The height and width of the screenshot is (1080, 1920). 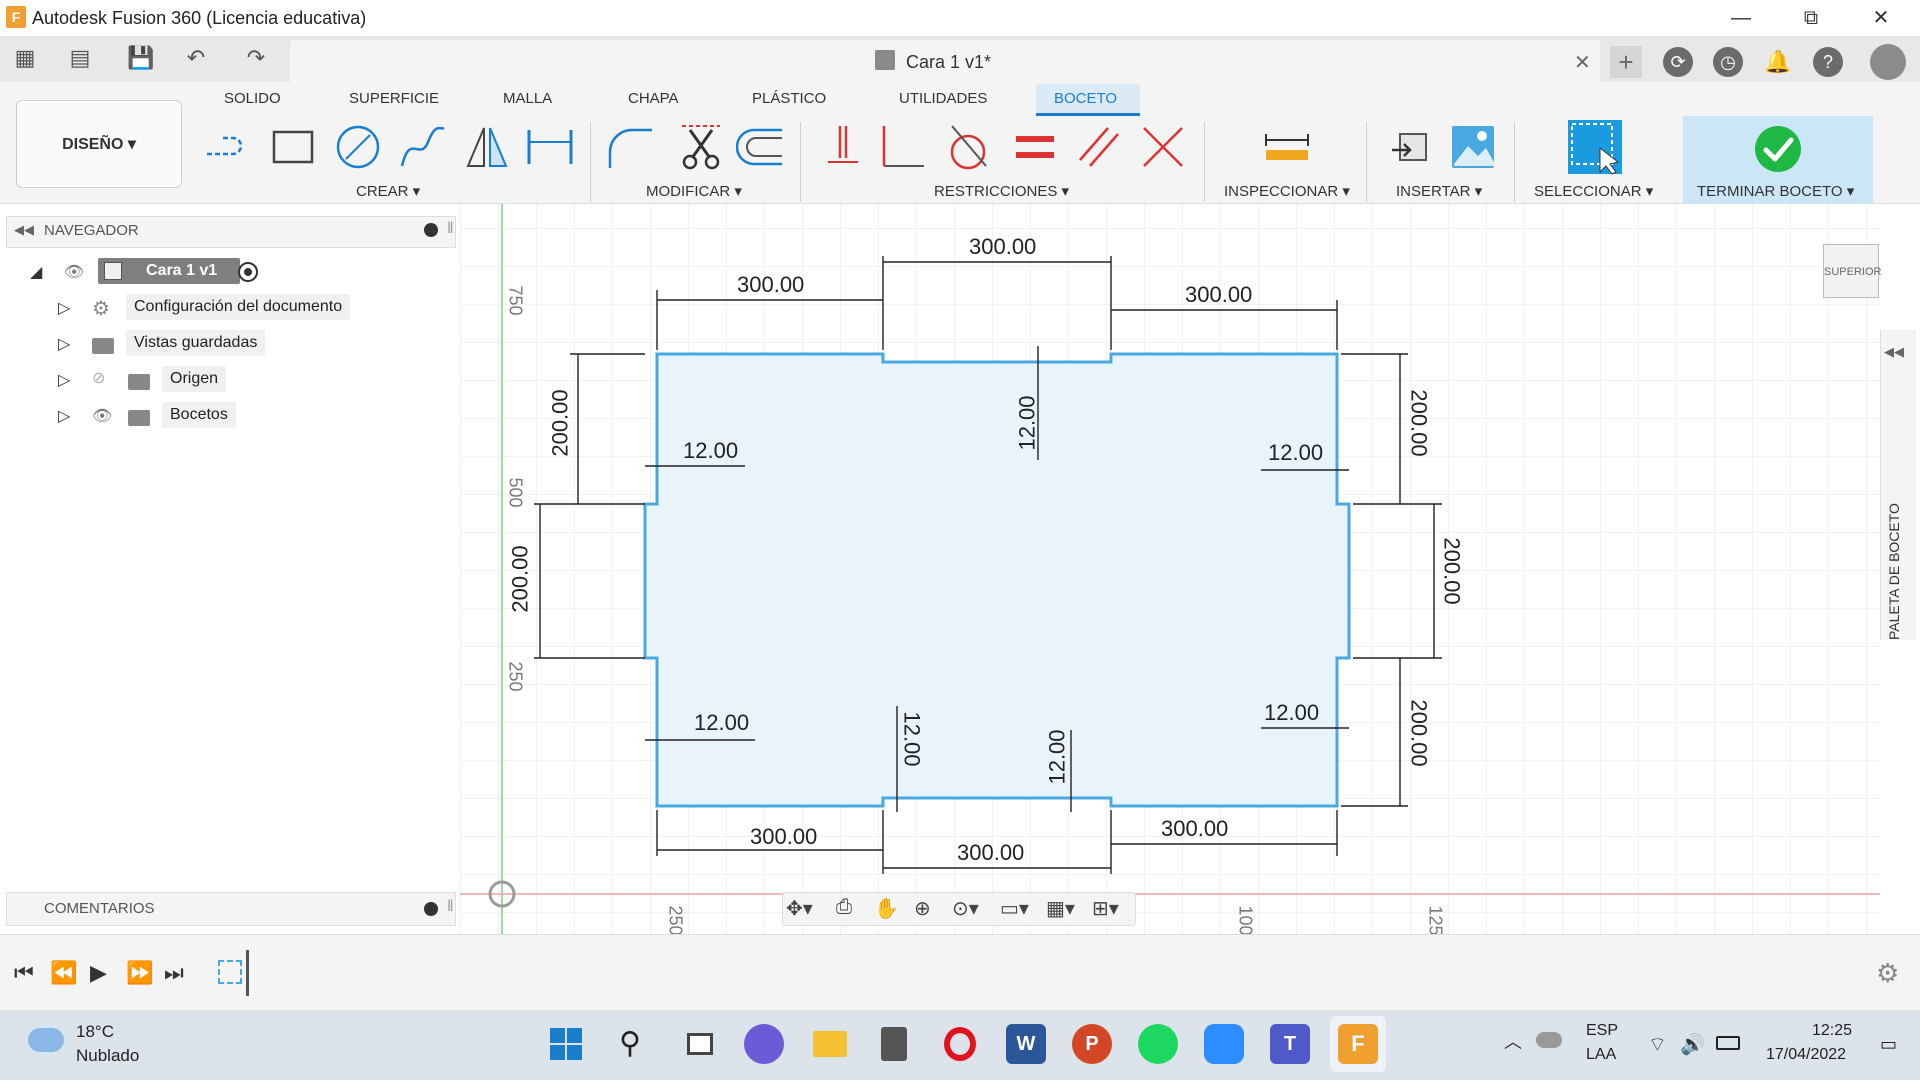 What do you see at coordinates (431, 230) in the screenshot?
I see `navigator-options-icon` at bounding box center [431, 230].